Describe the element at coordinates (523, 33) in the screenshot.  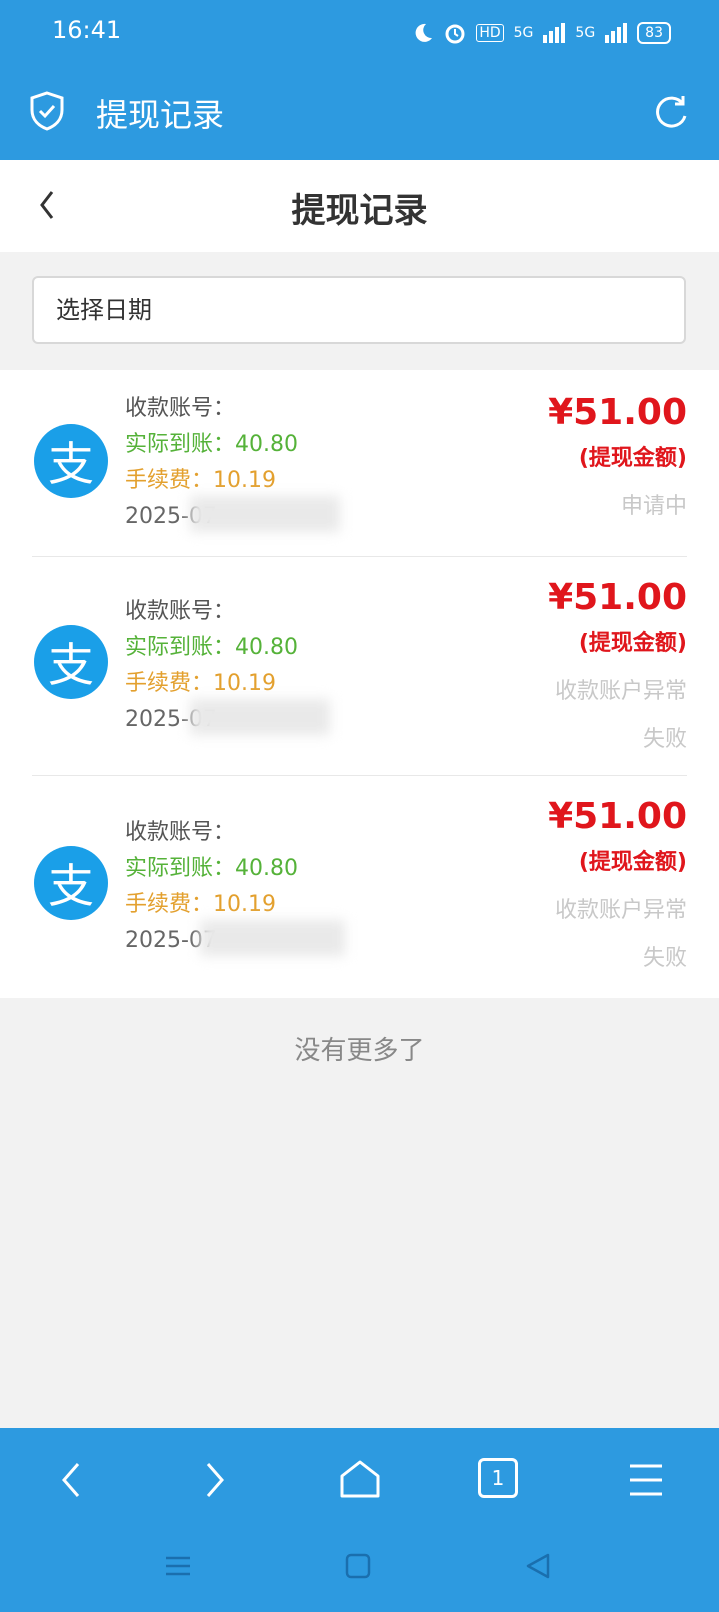
I see `signal-1-label: 5G` at that location.